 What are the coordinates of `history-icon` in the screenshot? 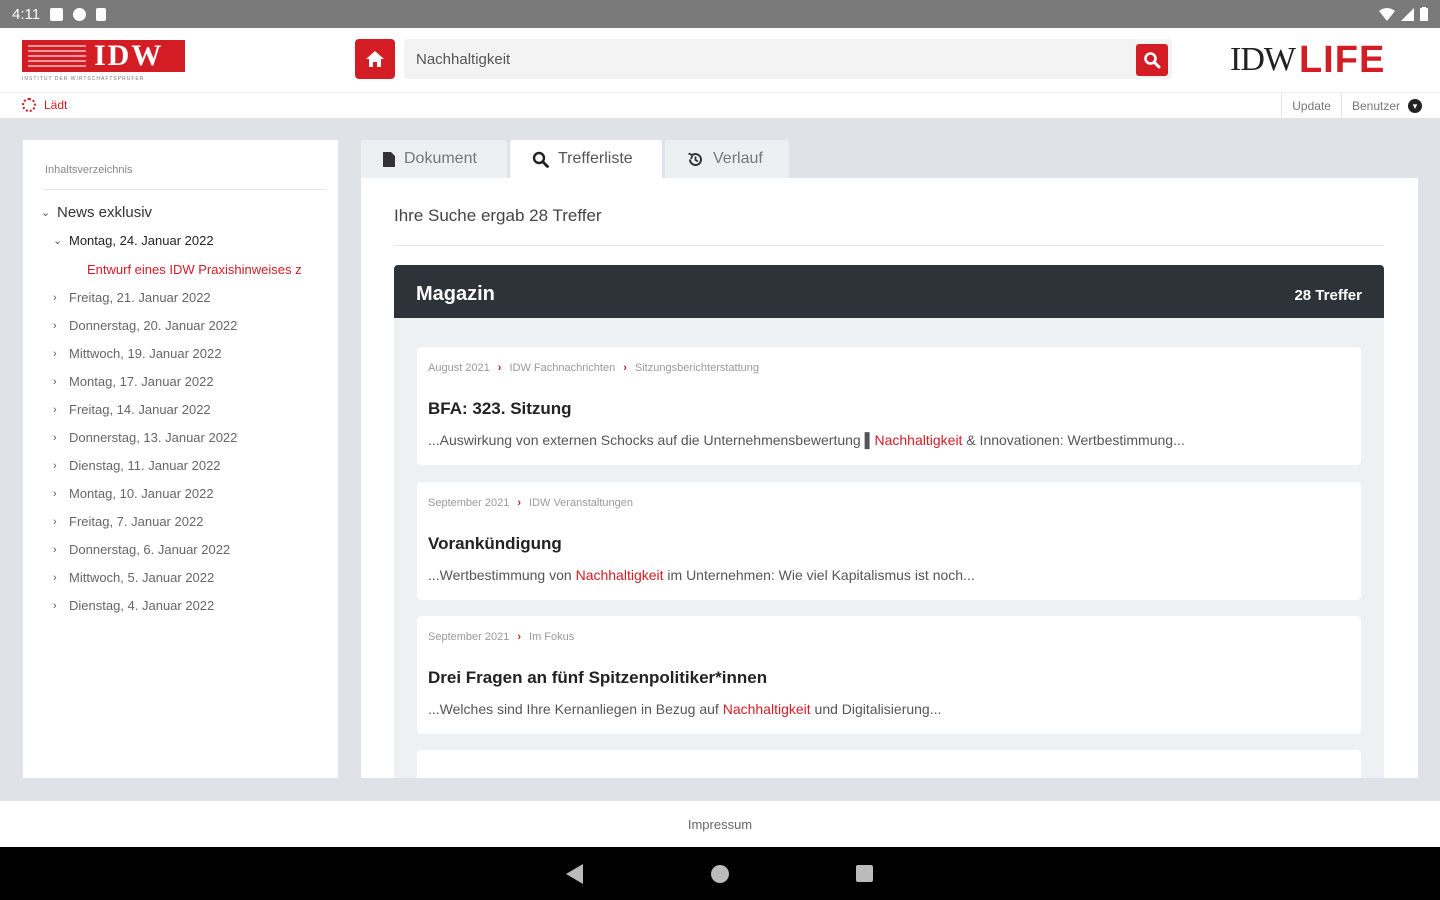 It's located at (695, 159).